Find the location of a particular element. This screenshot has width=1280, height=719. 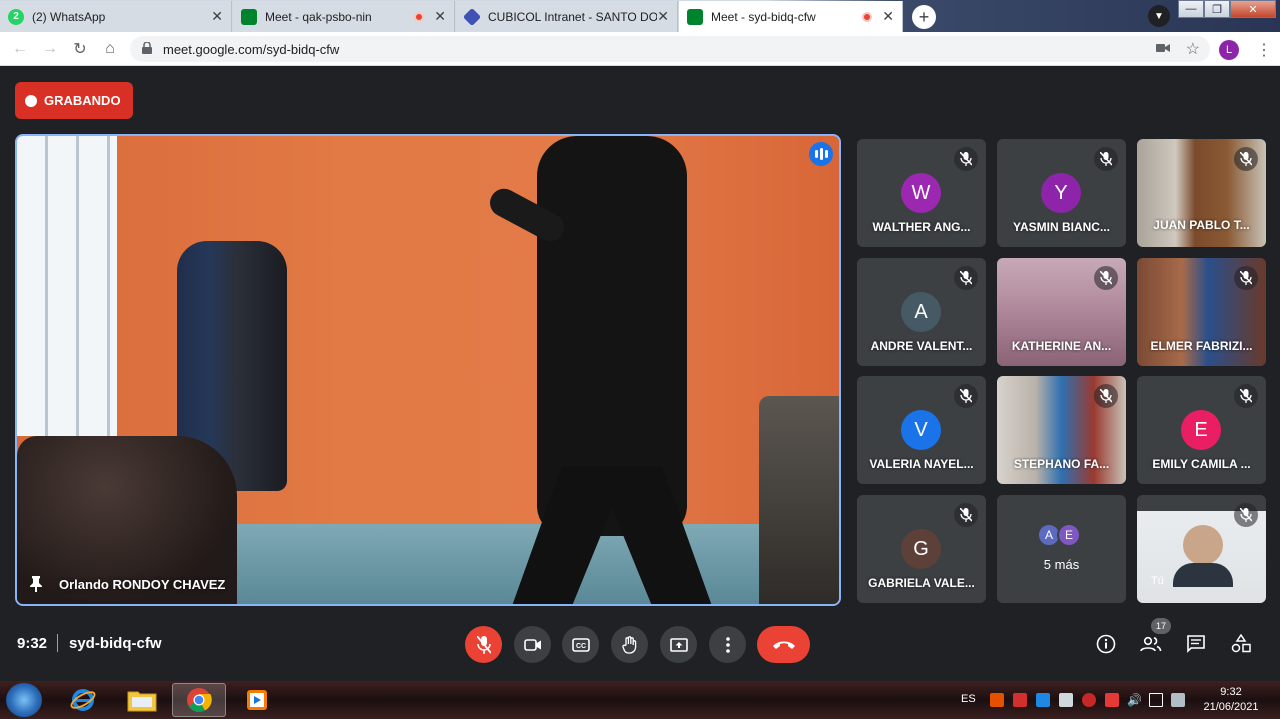

captions-button: CC is located at coordinates (580, 644).